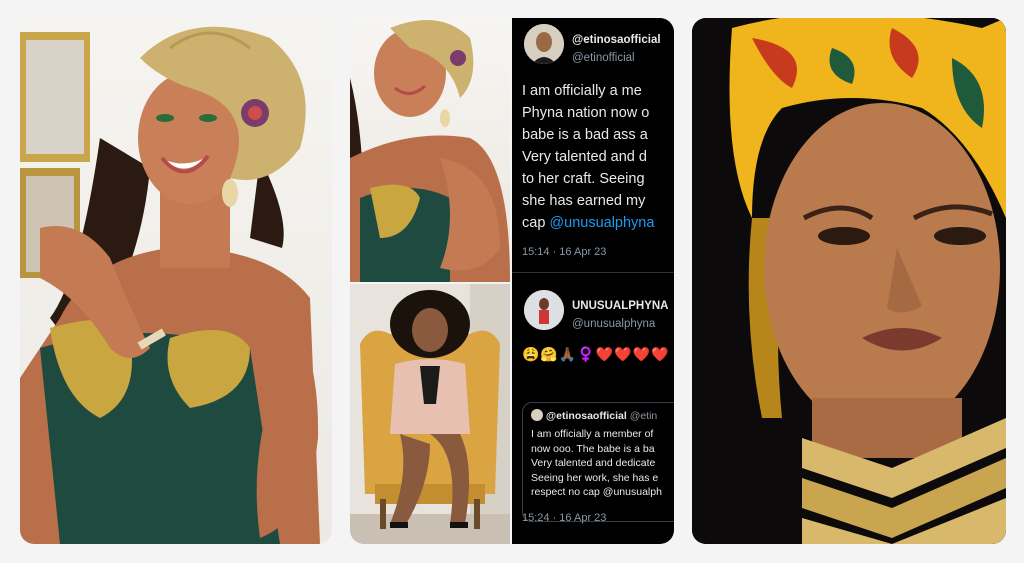  Describe the element at coordinates (643, 416) in the screenshot. I see `quoted-handle: @etin` at that location.